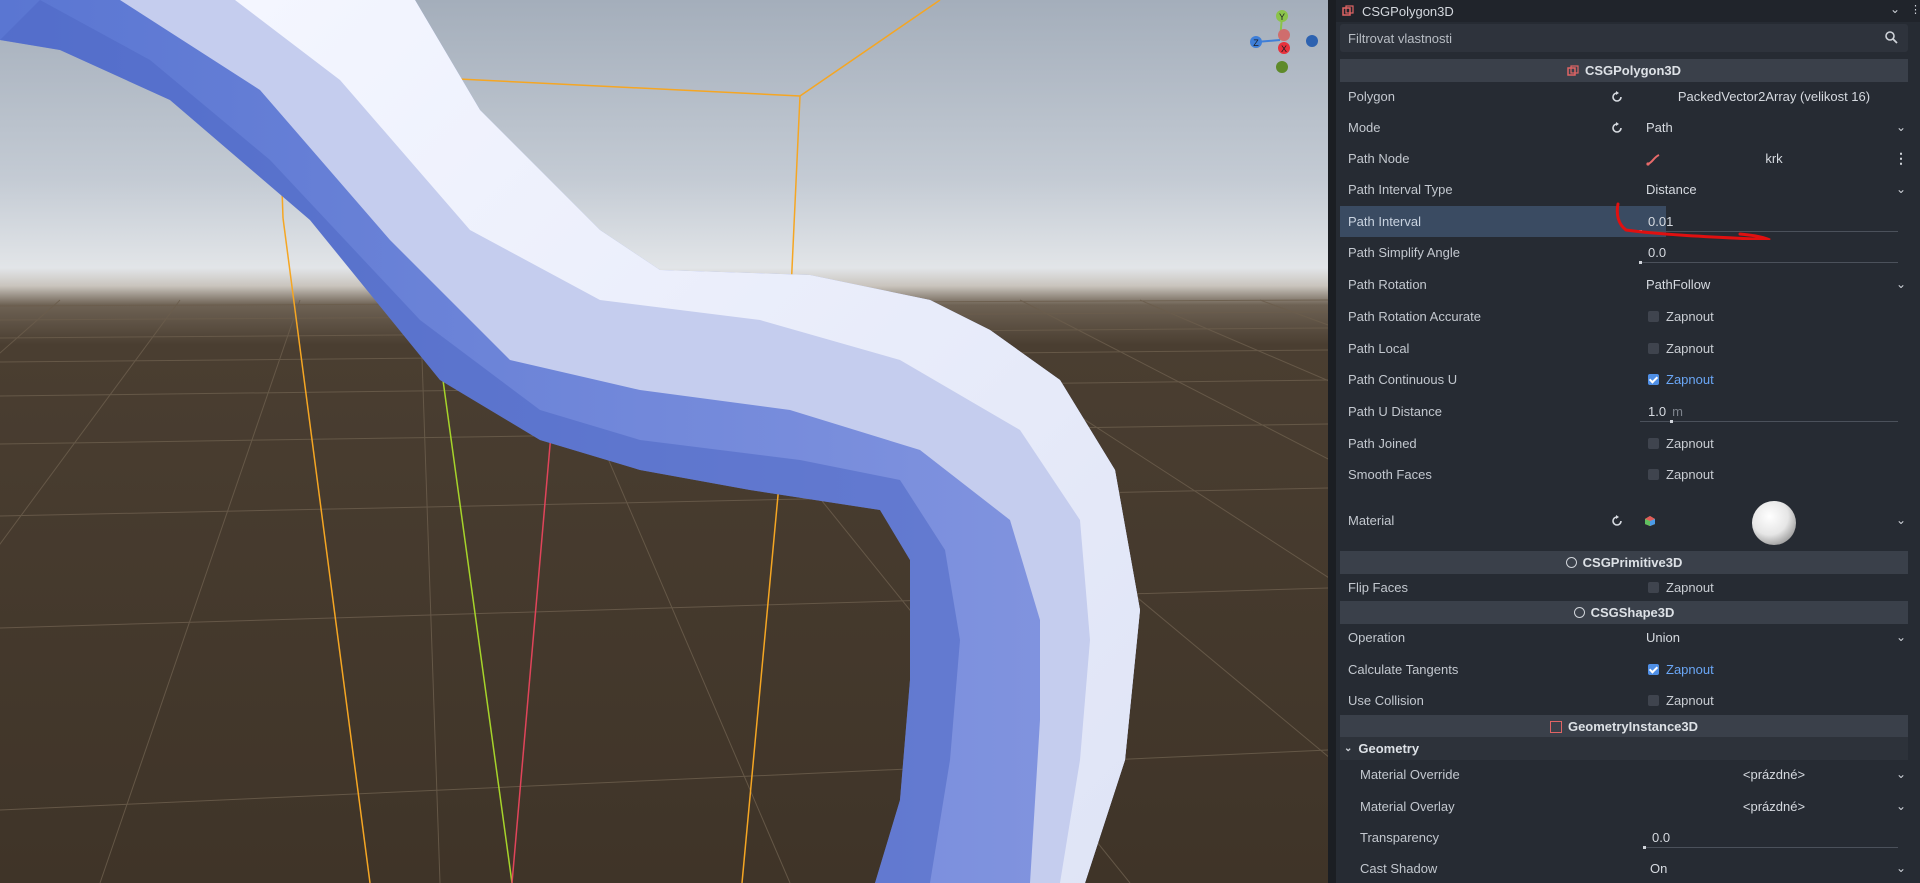  What do you see at coordinates (1399, 868) in the screenshot?
I see `property-label: Cast Shadow` at bounding box center [1399, 868].